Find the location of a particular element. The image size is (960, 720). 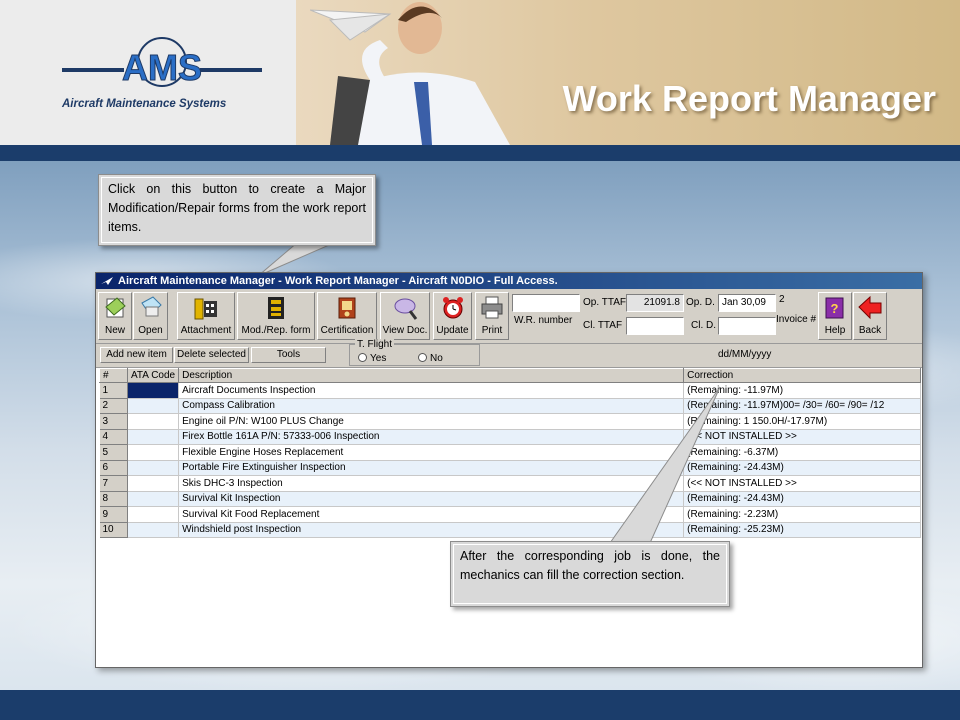

cl-ttaf-label: Cl. TTAF is located at coordinates (603, 325).